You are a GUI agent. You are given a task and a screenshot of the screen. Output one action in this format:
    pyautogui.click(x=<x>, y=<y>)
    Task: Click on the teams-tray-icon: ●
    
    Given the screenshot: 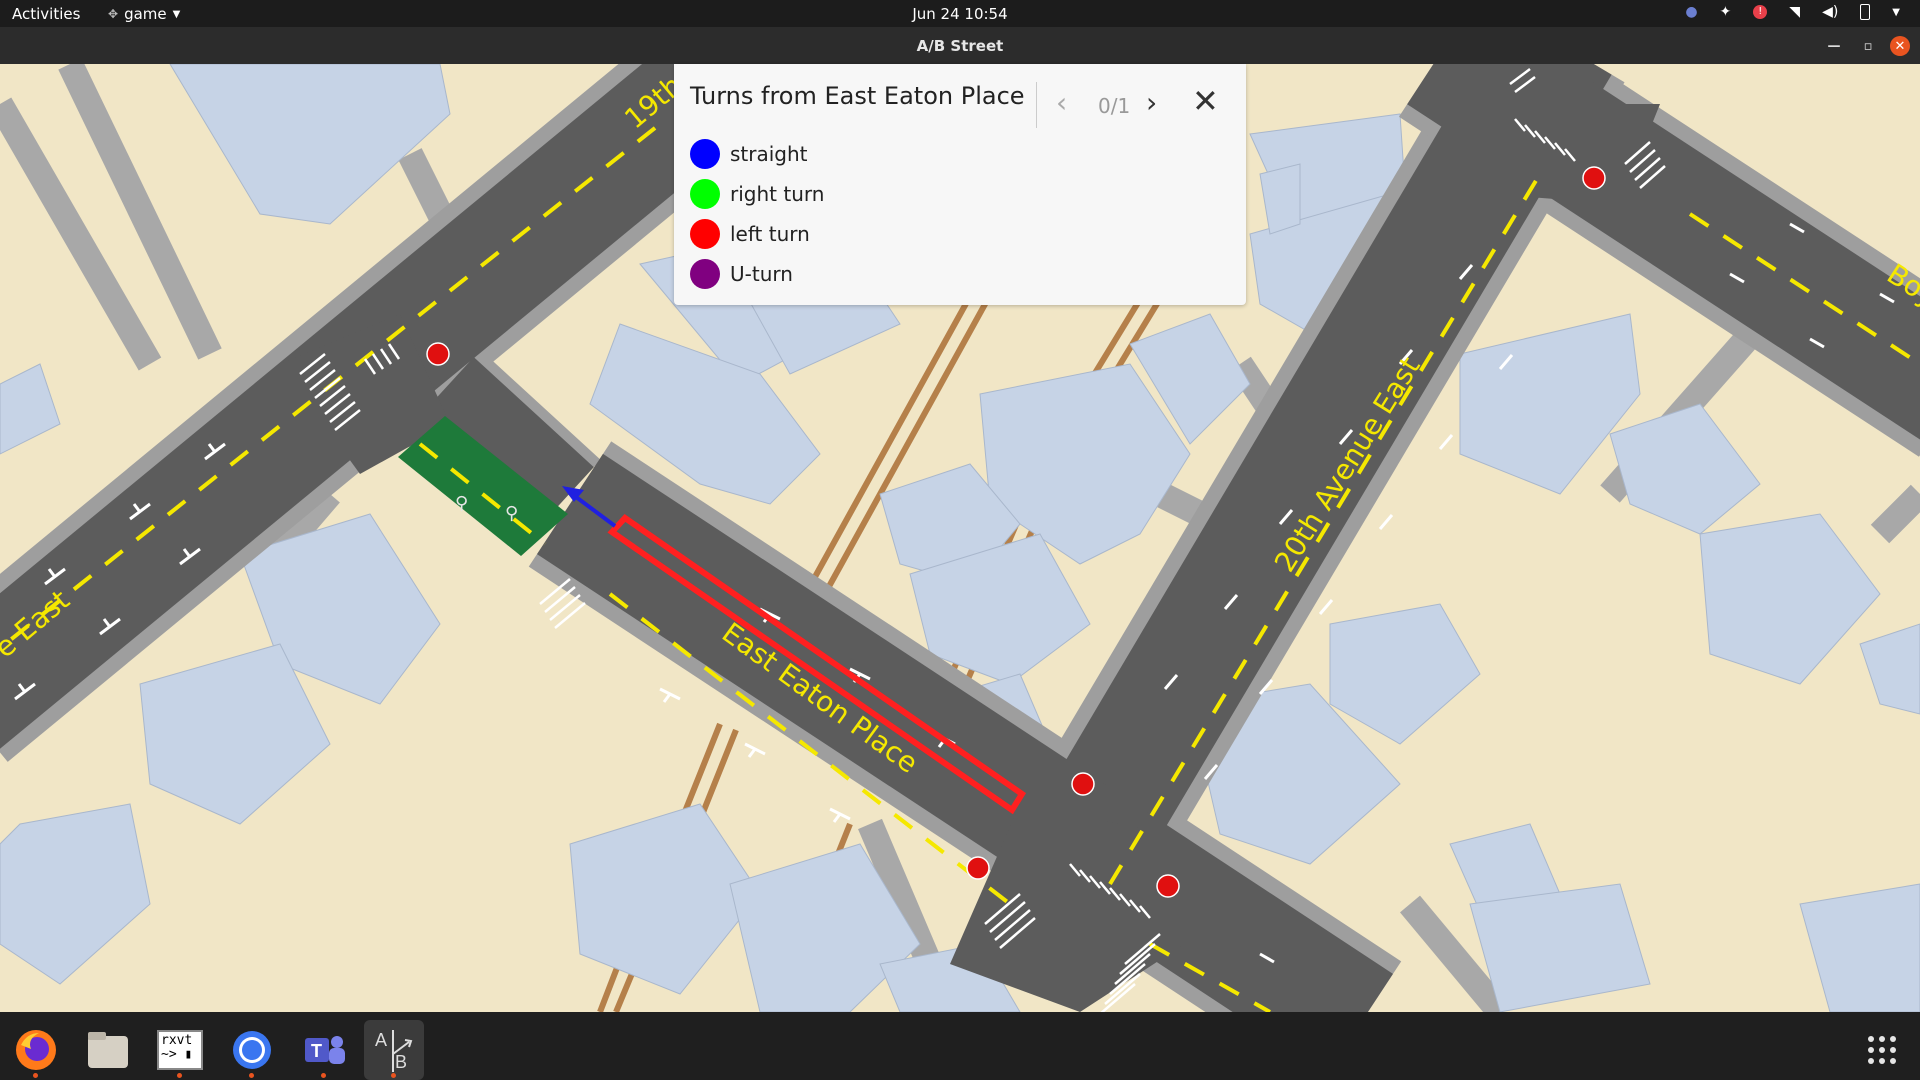 What is the action you would take?
    pyautogui.click(x=1691, y=12)
    